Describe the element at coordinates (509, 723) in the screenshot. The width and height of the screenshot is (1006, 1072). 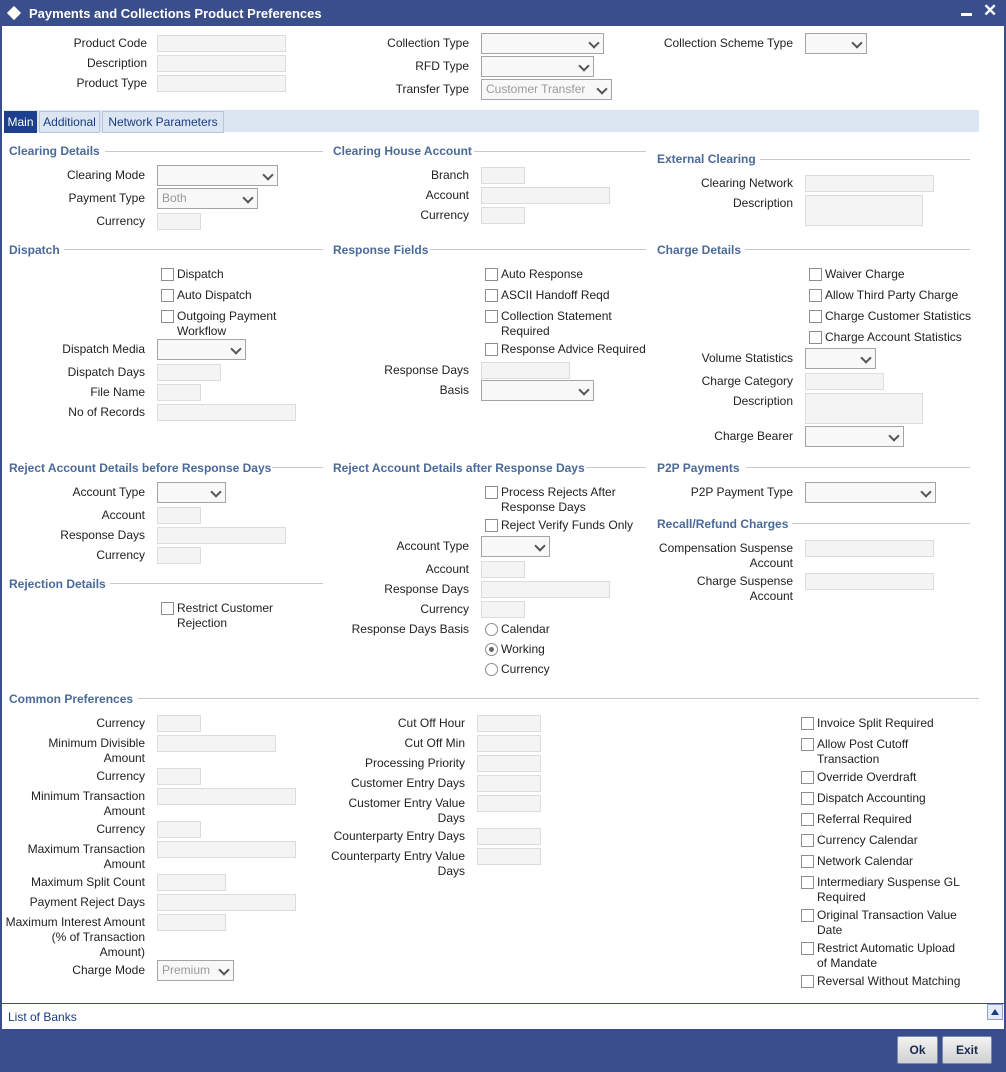
I see `cutoff-hour-input` at that location.